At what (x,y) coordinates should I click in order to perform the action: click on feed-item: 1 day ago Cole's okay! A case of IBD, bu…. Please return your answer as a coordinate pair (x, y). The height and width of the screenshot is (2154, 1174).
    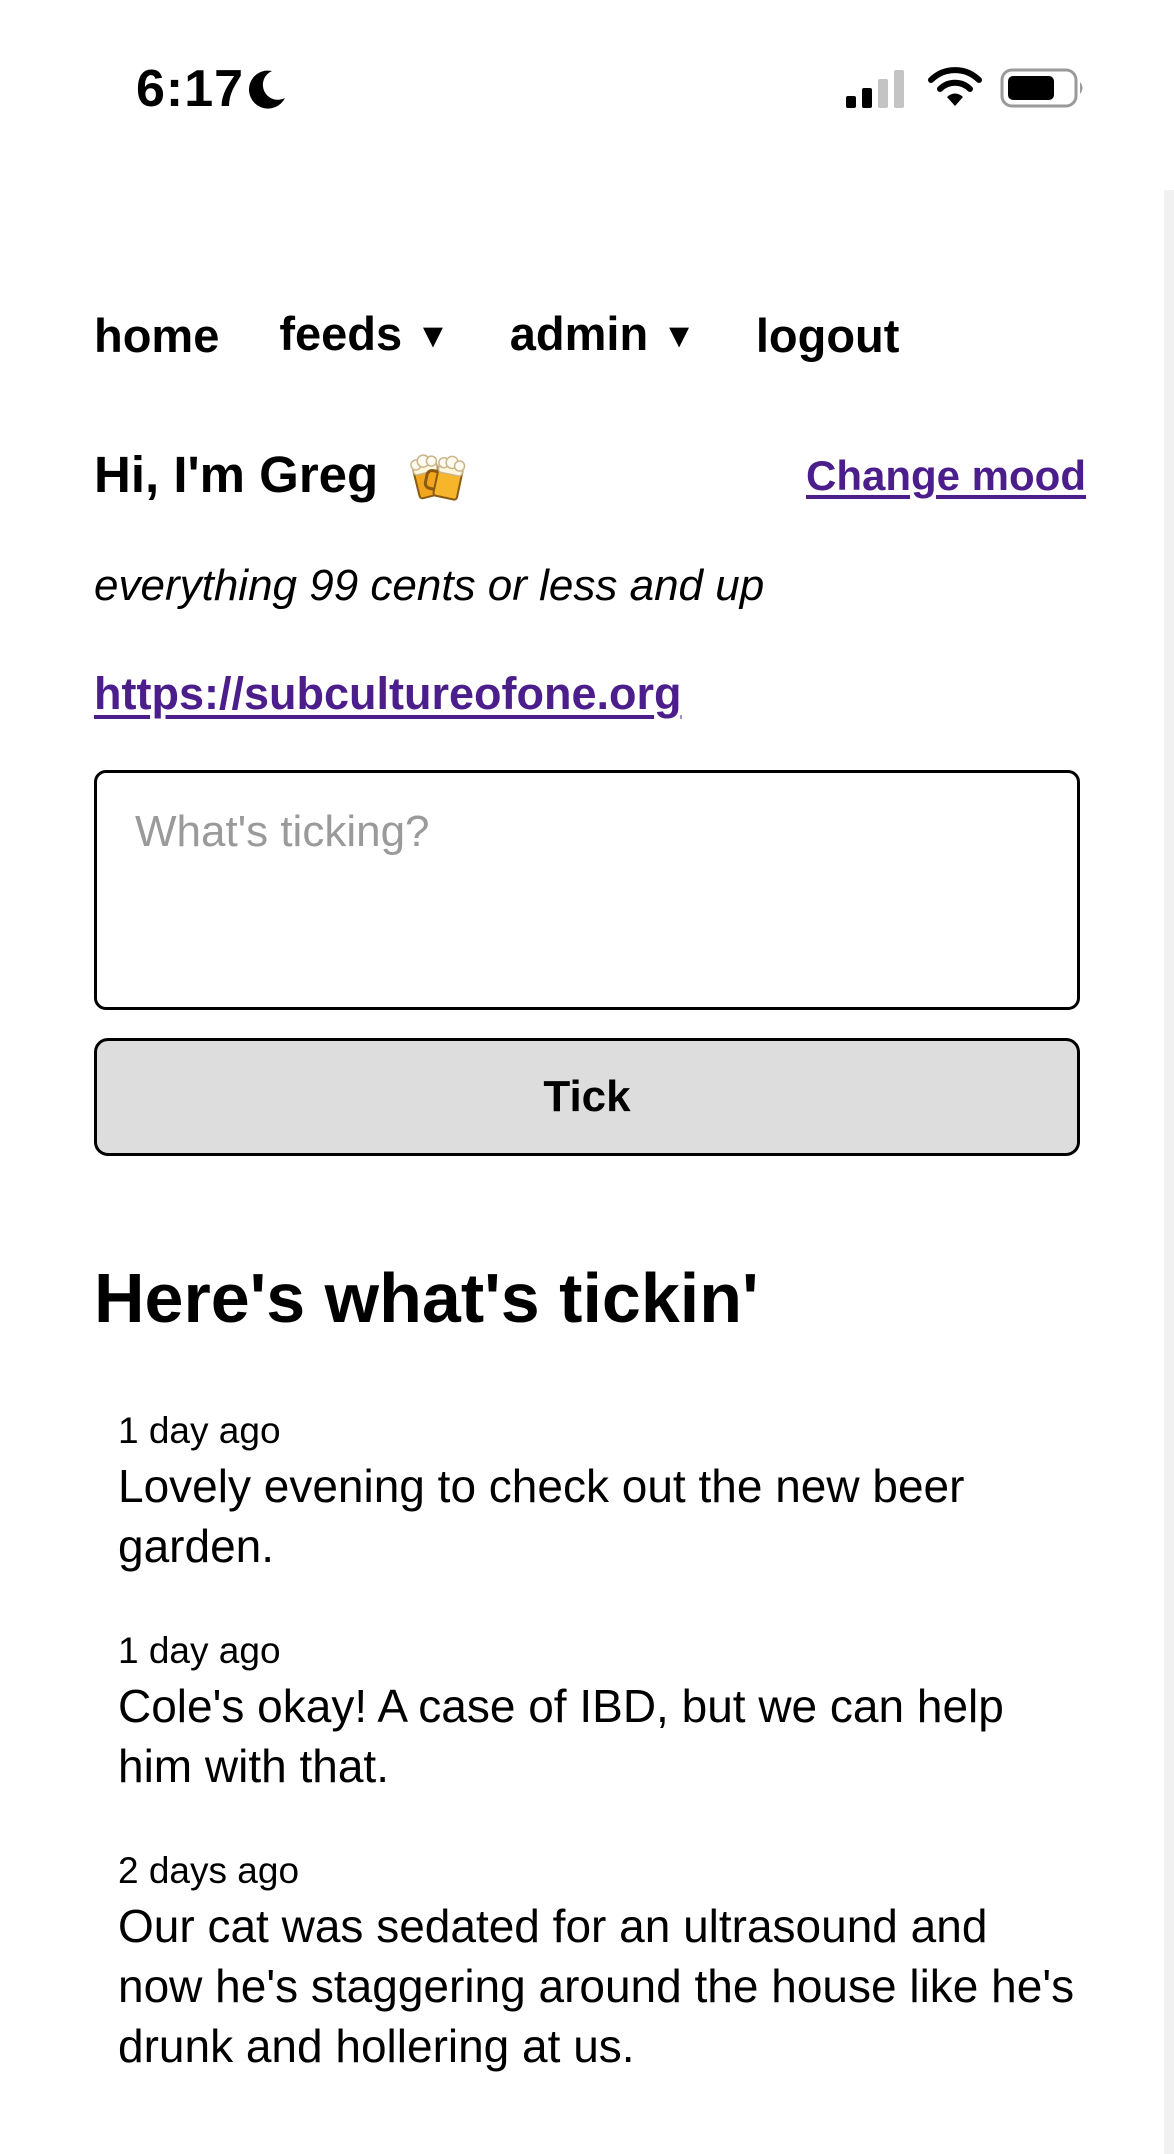
    Looking at the image, I should click on (598, 1711).